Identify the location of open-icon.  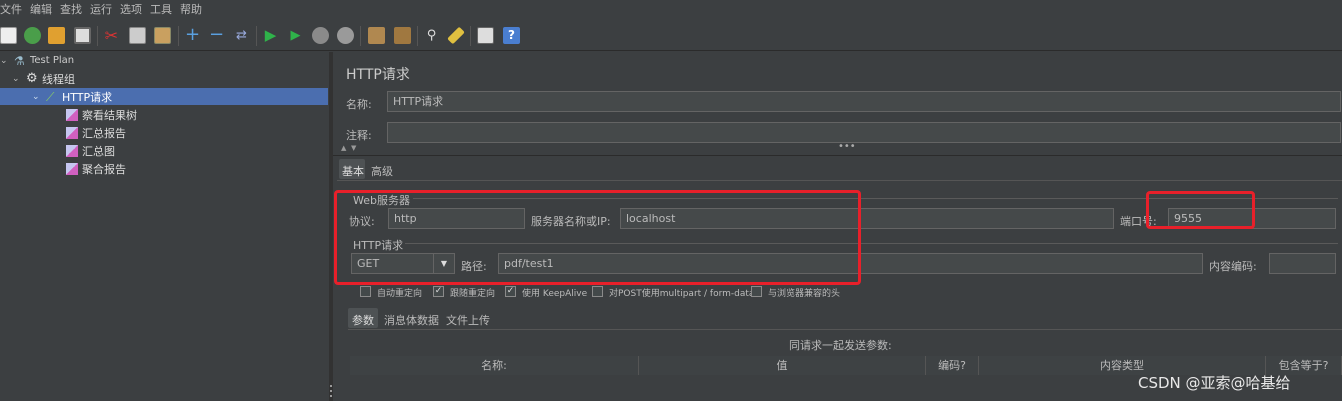
(56, 35).